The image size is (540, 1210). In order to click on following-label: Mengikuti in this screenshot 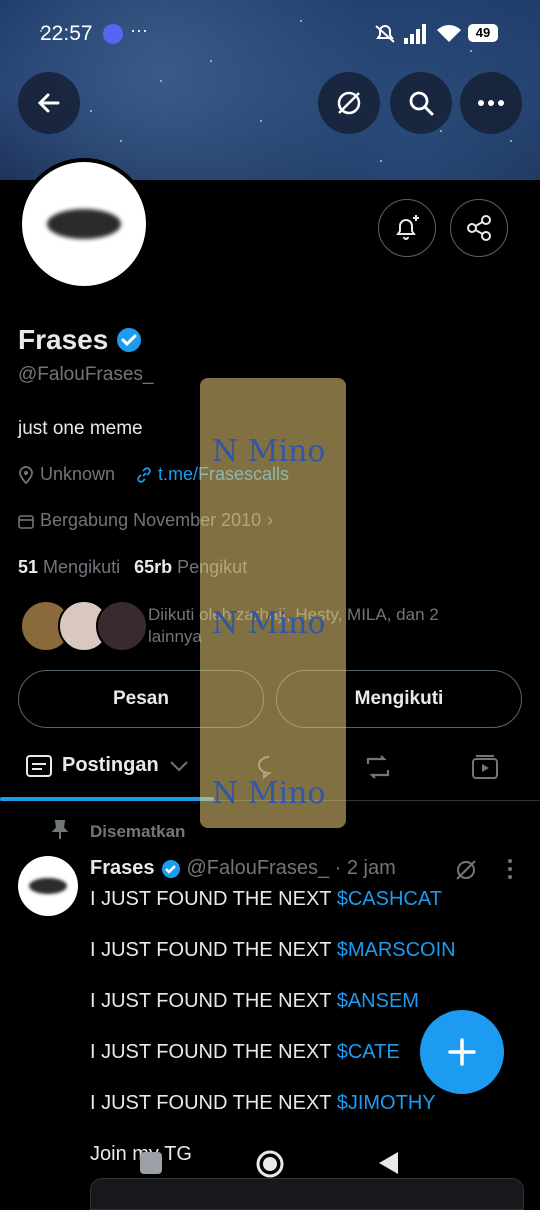, I will do `click(82, 567)`.